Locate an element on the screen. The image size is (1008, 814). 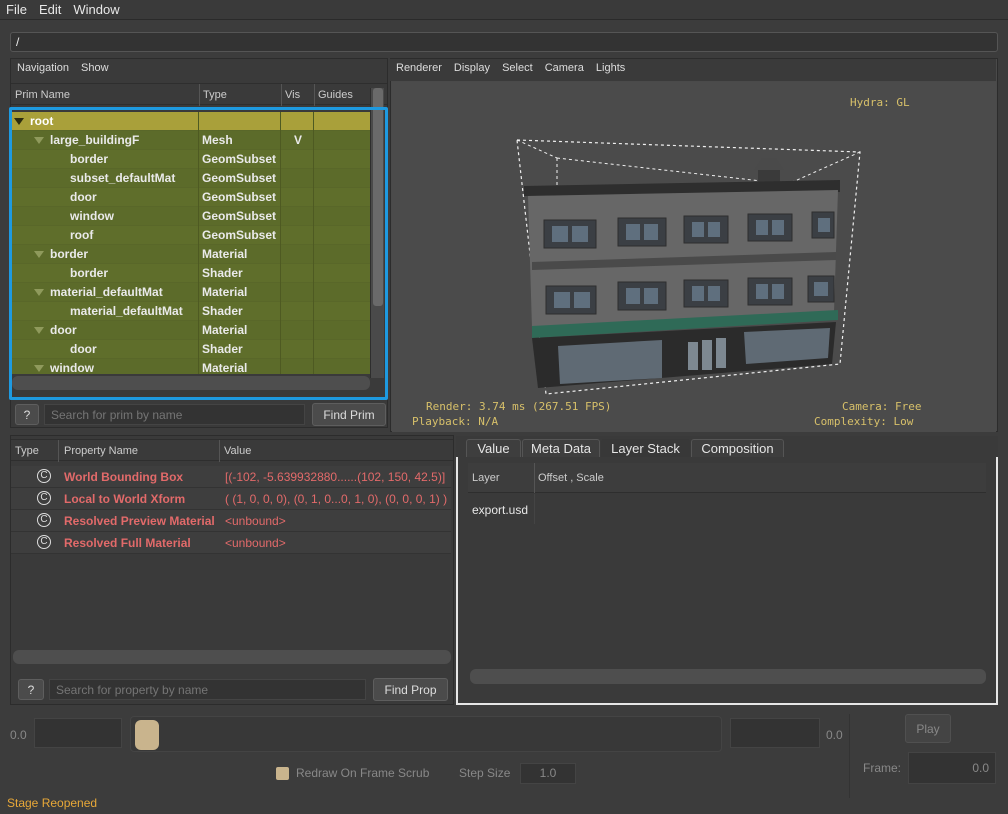
menu-display: Display is located at coordinates (472, 68).